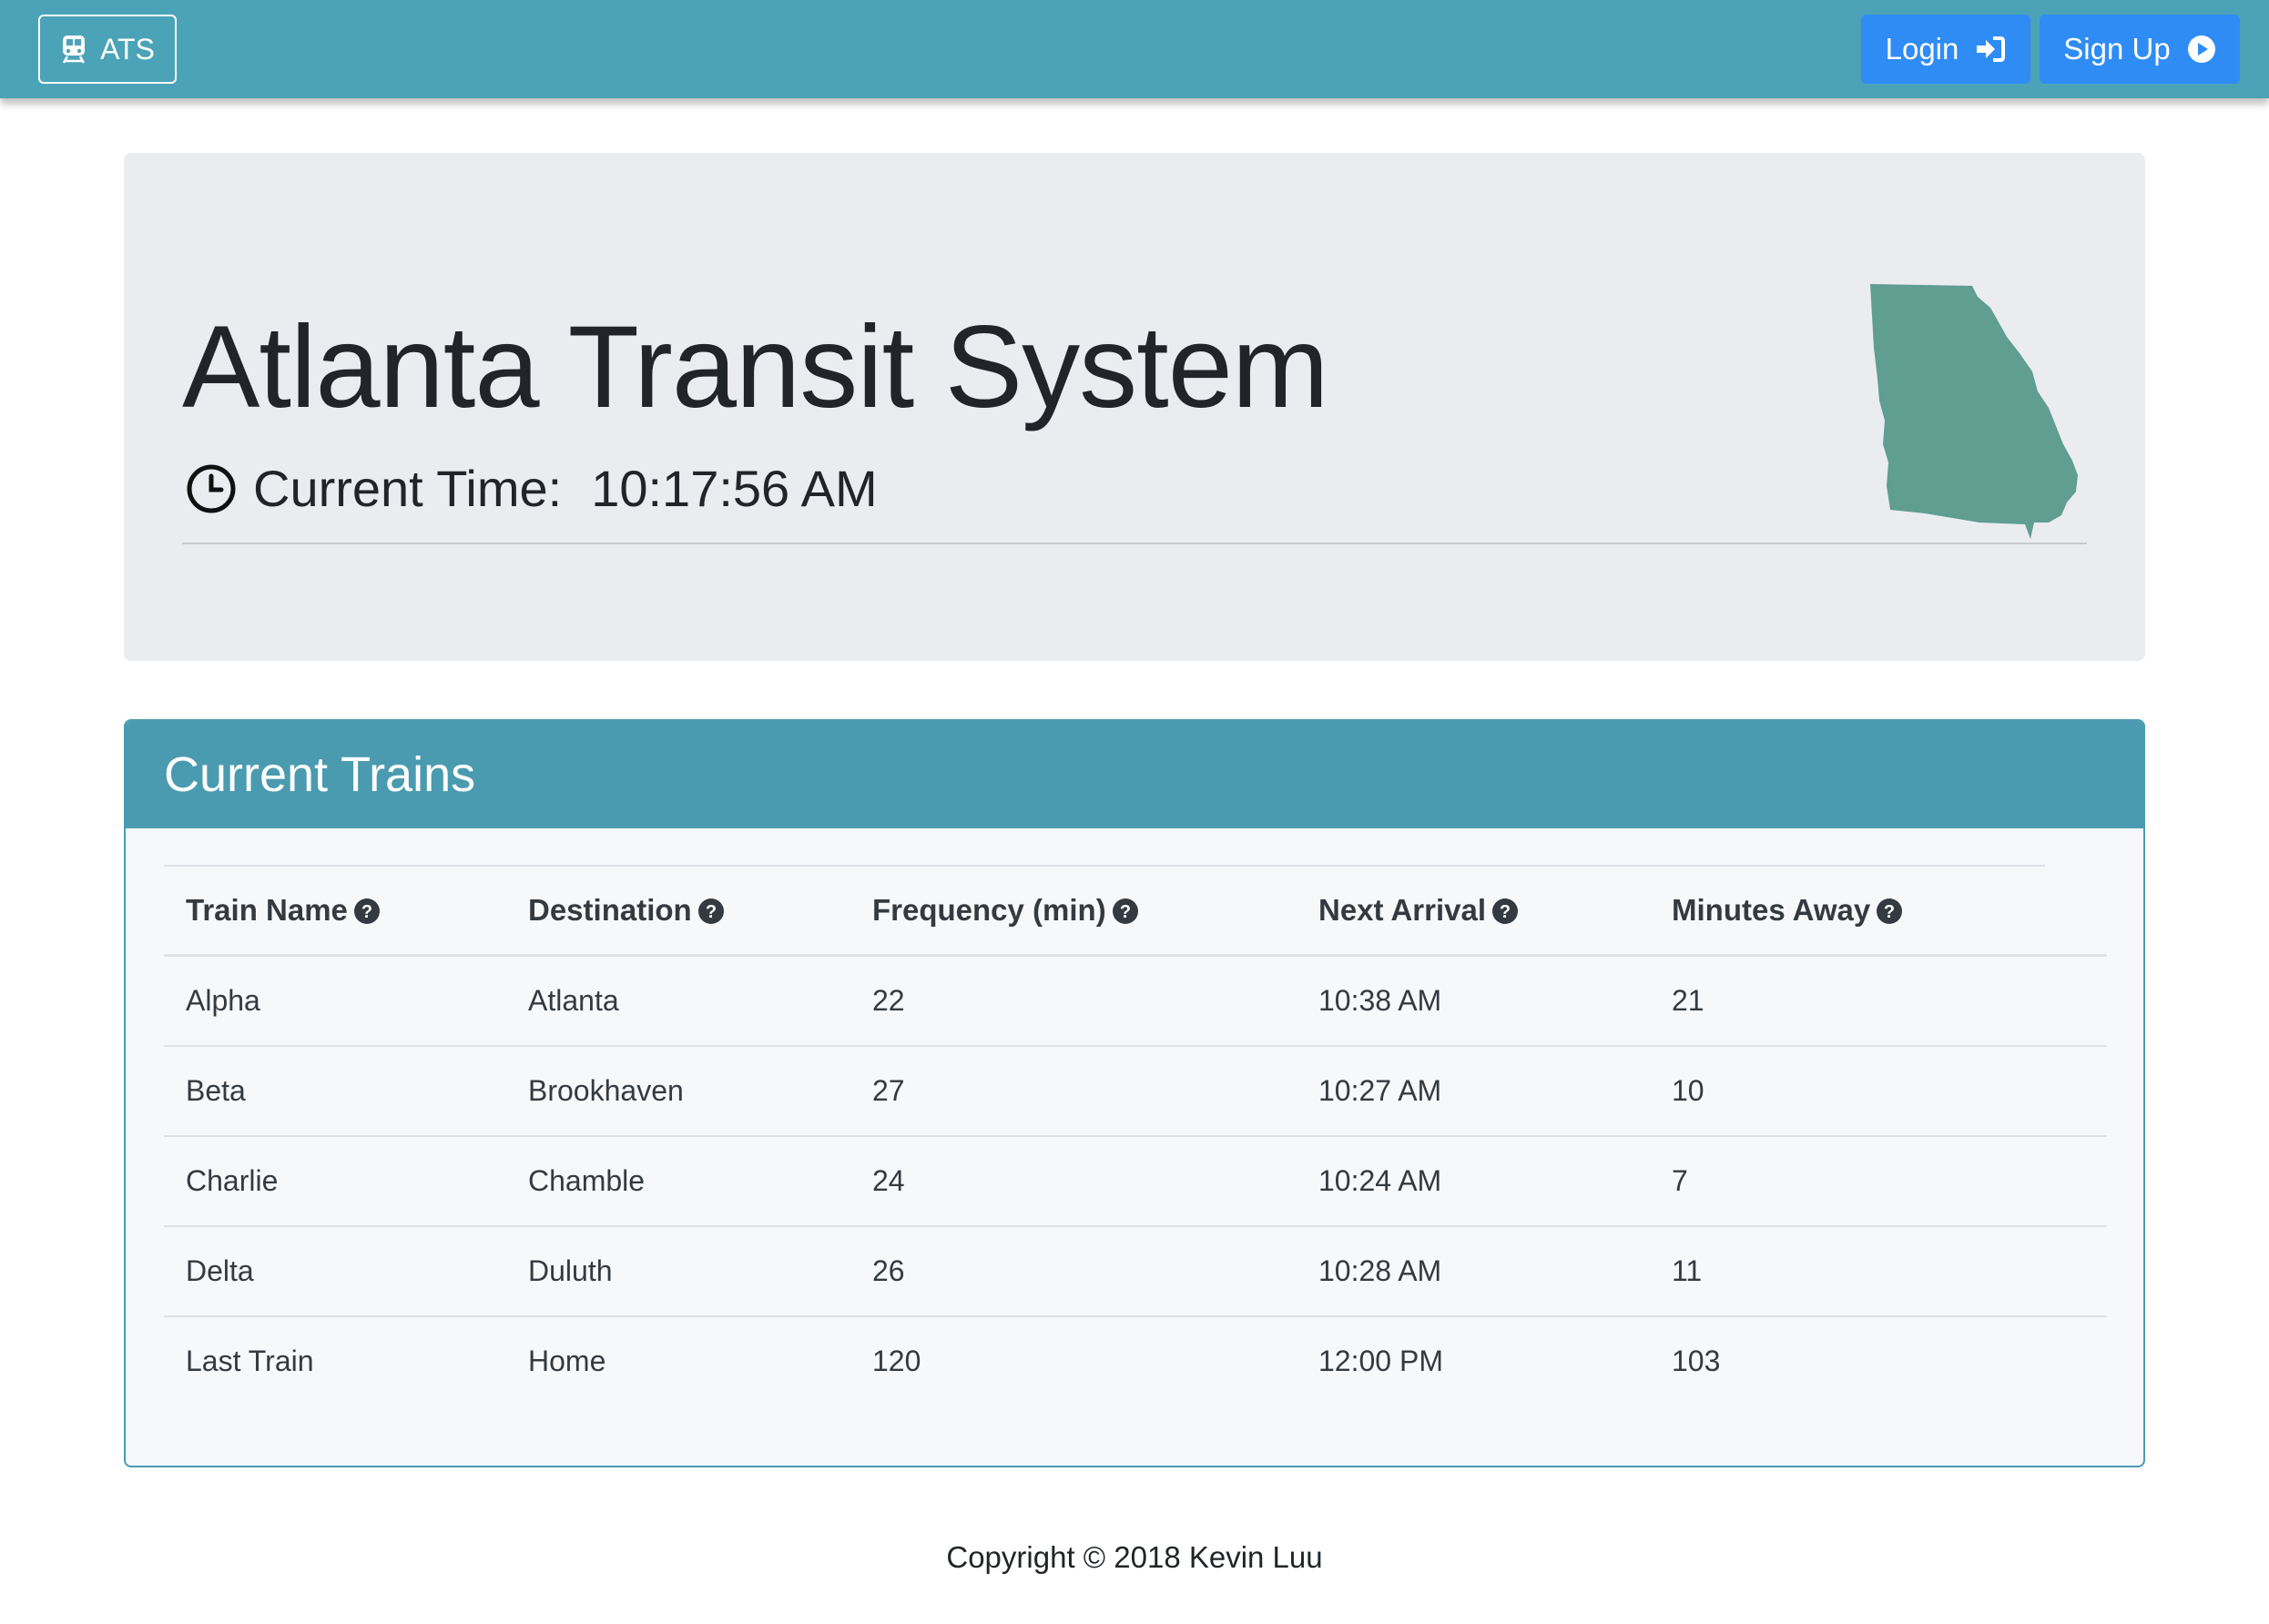  Describe the element at coordinates (211, 488) in the screenshot. I see `clock-icon` at that location.